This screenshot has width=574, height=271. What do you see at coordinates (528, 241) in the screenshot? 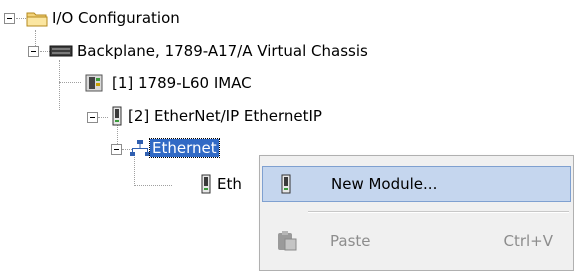
I see `menu-item-shortcut: Ctrl+V` at bounding box center [528, 241].